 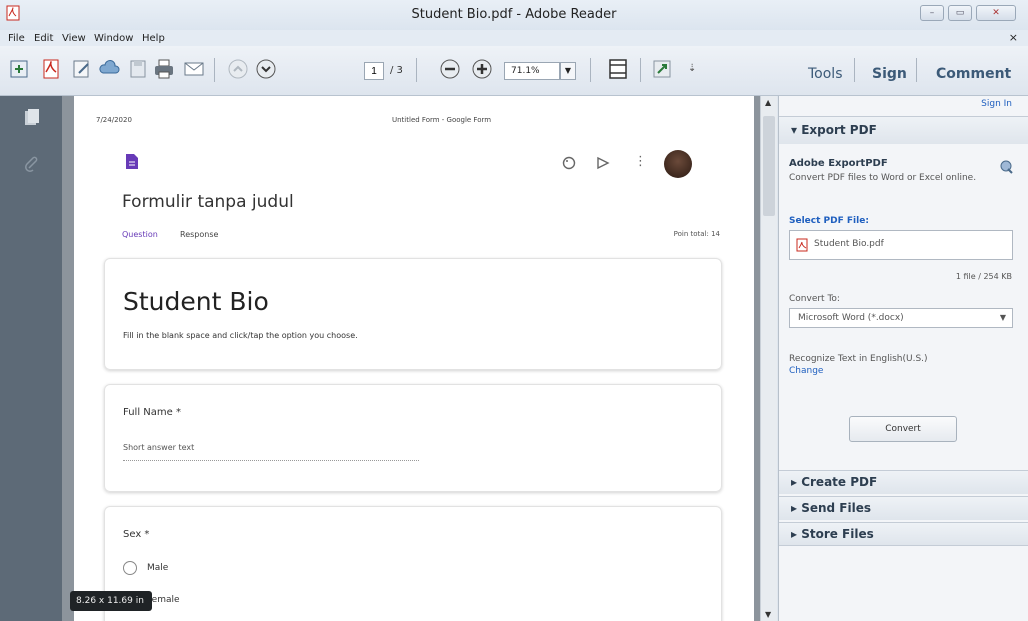 I want to click on next-page-icon, so click(x=266, y=69).